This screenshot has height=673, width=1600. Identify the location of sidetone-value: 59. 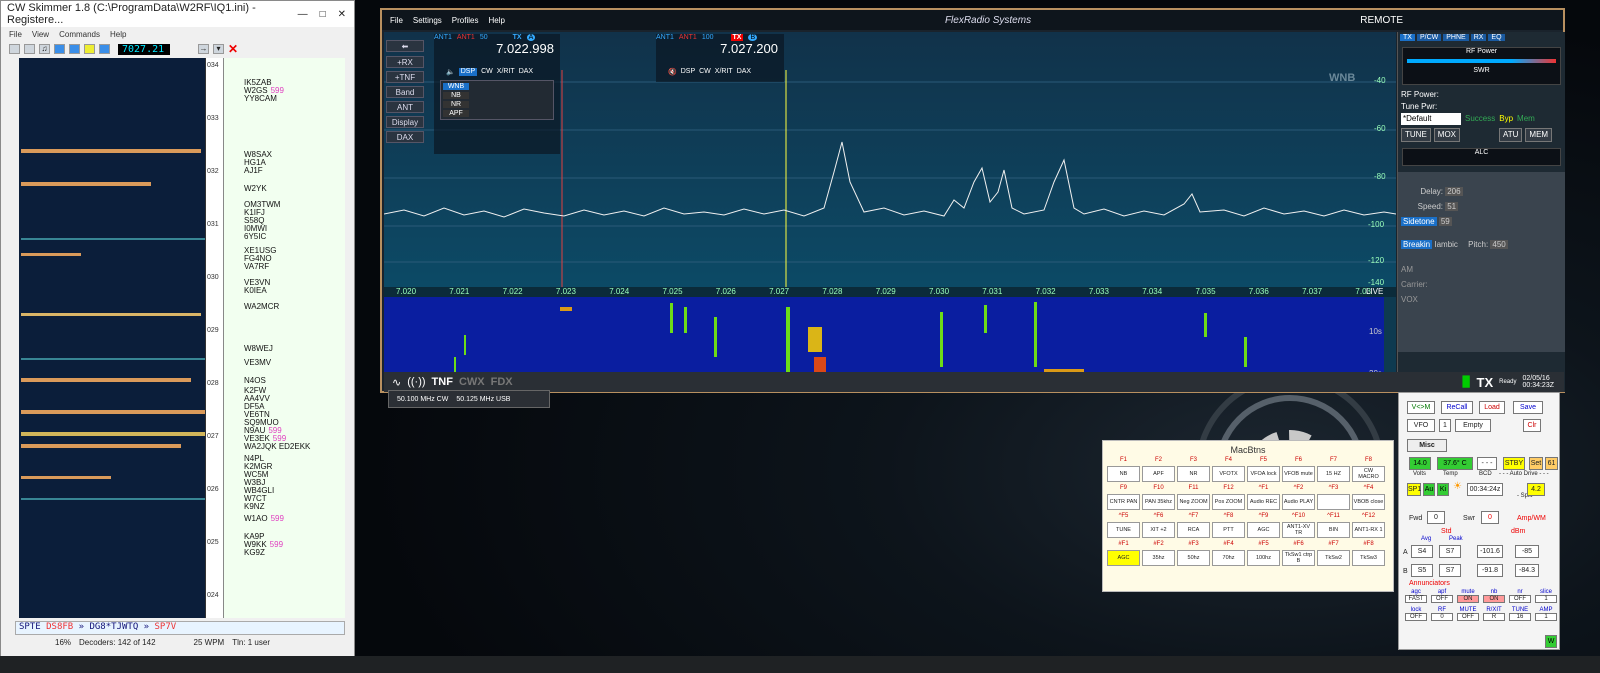
(1445, 221).